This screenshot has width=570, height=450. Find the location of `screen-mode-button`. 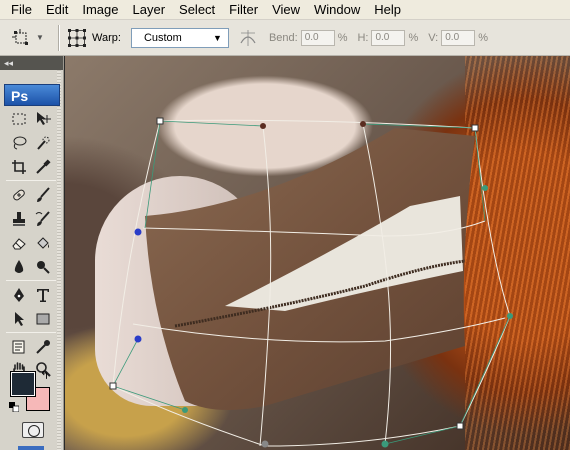

screen-mode-button is located at coordinates (31, 448).